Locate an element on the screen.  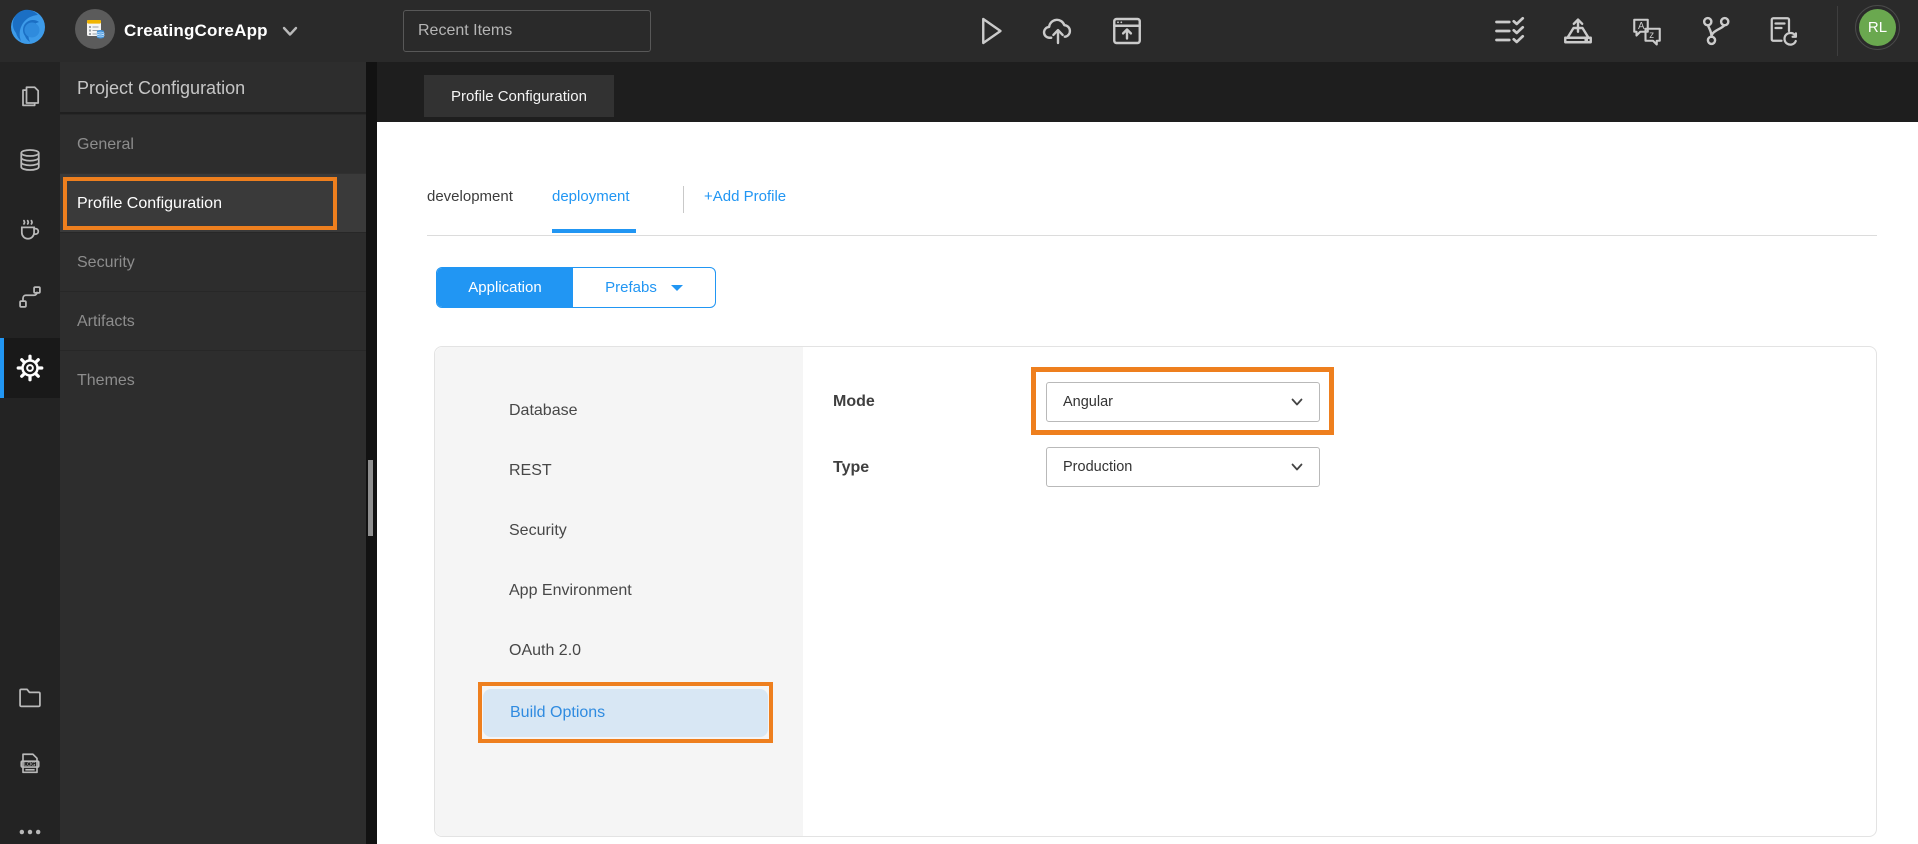
chevron-down-icon is located at coordinates (290, 31).